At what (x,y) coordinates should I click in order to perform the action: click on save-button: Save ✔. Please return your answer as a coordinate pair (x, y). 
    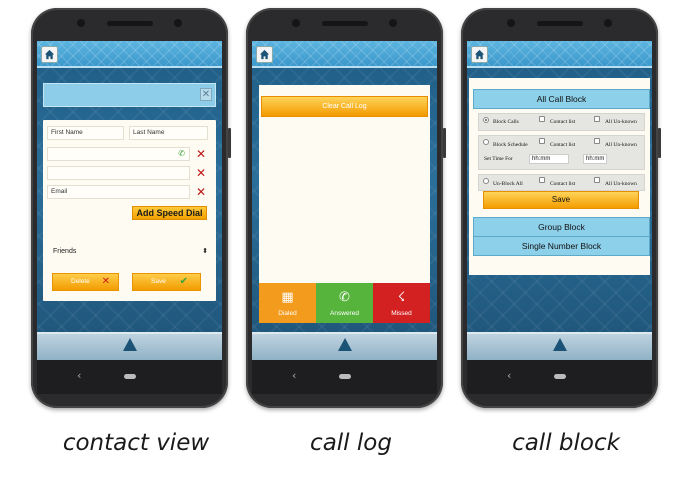
    Looking at the image, I should click on (166, 282).